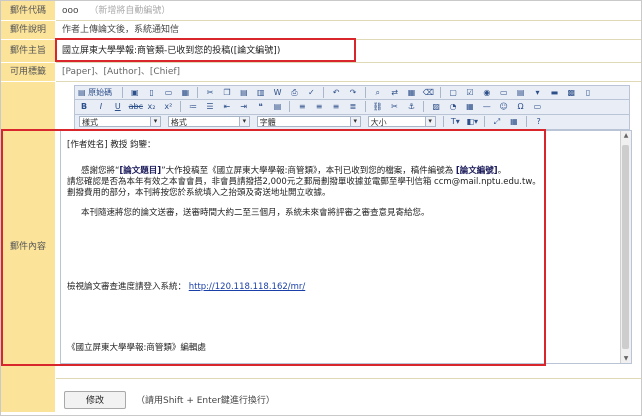 The height and width of the screenshot is (416, 642). Describe the element at coordinates (227, 92) in the screenshot. I see `copy-icon: ❐` at that location.